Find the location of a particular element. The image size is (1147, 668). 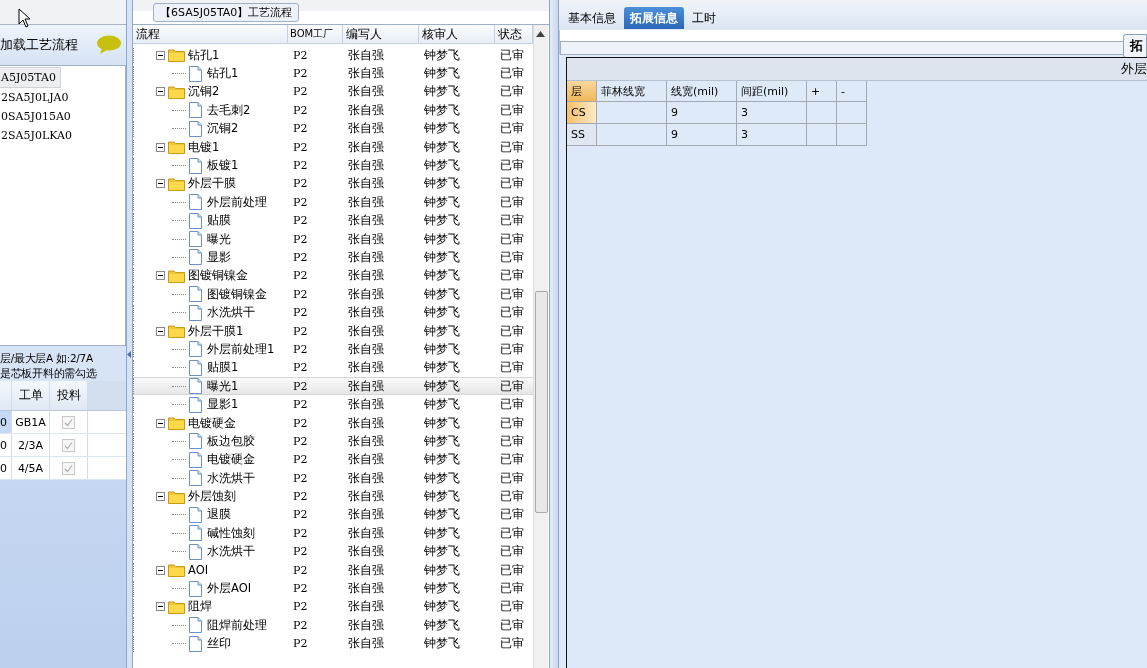

table-row: 贴膜1 P2 张自强 钟梦飞 已审 is located at coordinates (333, 368).